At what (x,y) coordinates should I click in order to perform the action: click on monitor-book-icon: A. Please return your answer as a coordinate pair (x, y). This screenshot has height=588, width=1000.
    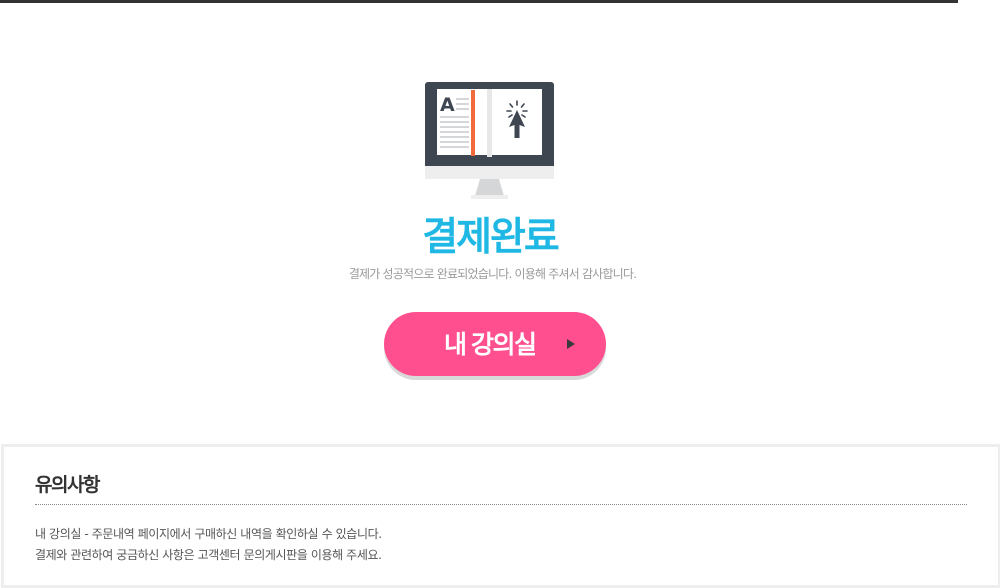
    Looking at the image, I should click on (489, 140).